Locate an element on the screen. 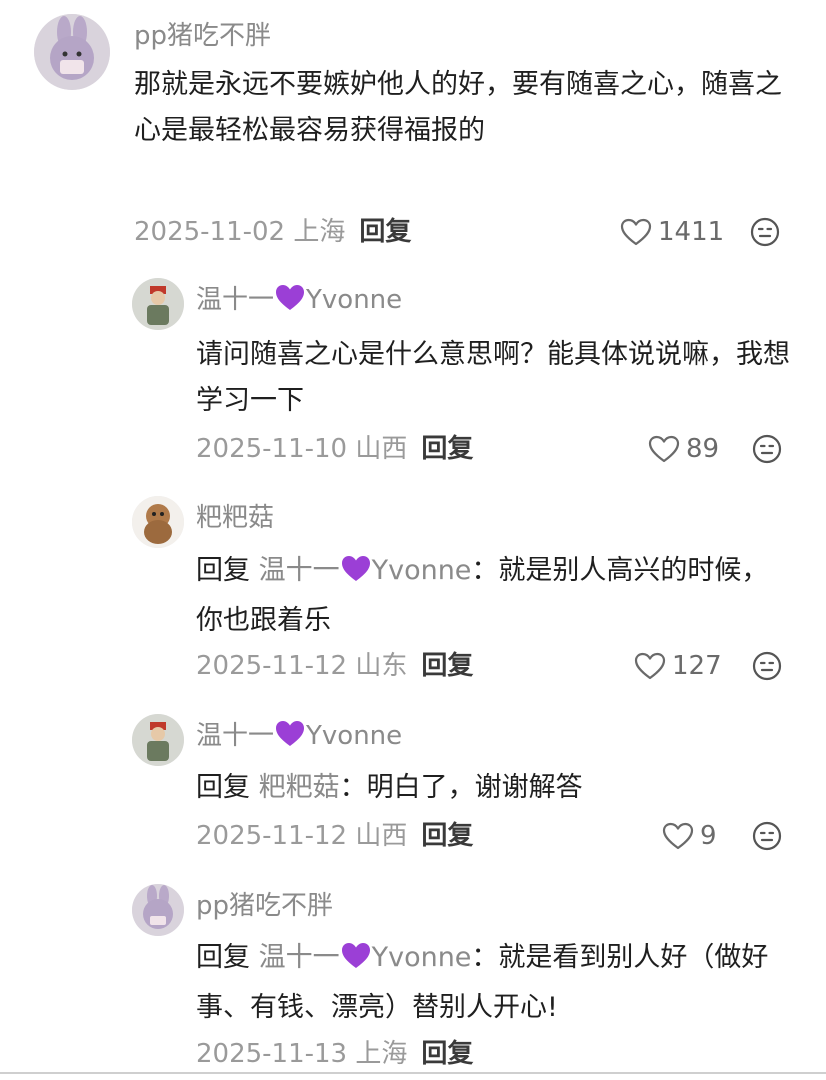 The height and width of the screenshot is (1080, 826). comment-date-location: 2025-11-10 山西 is located at coordinates (302, 449).